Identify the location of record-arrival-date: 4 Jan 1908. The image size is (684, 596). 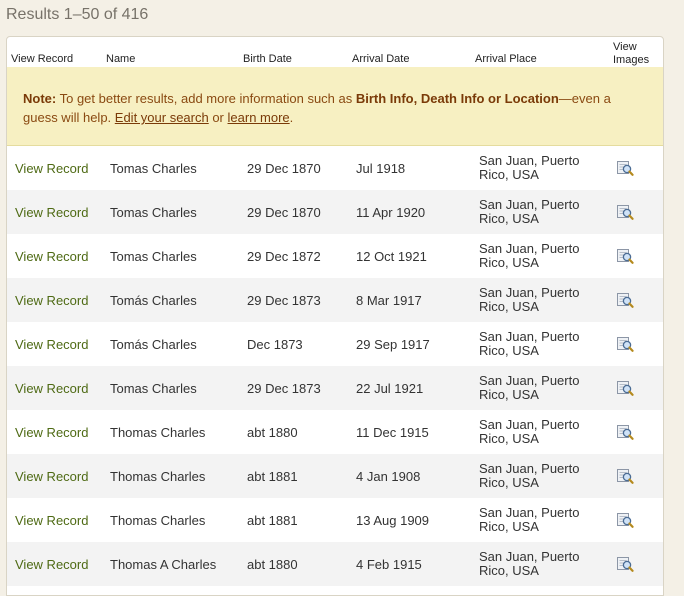
(388, 476).